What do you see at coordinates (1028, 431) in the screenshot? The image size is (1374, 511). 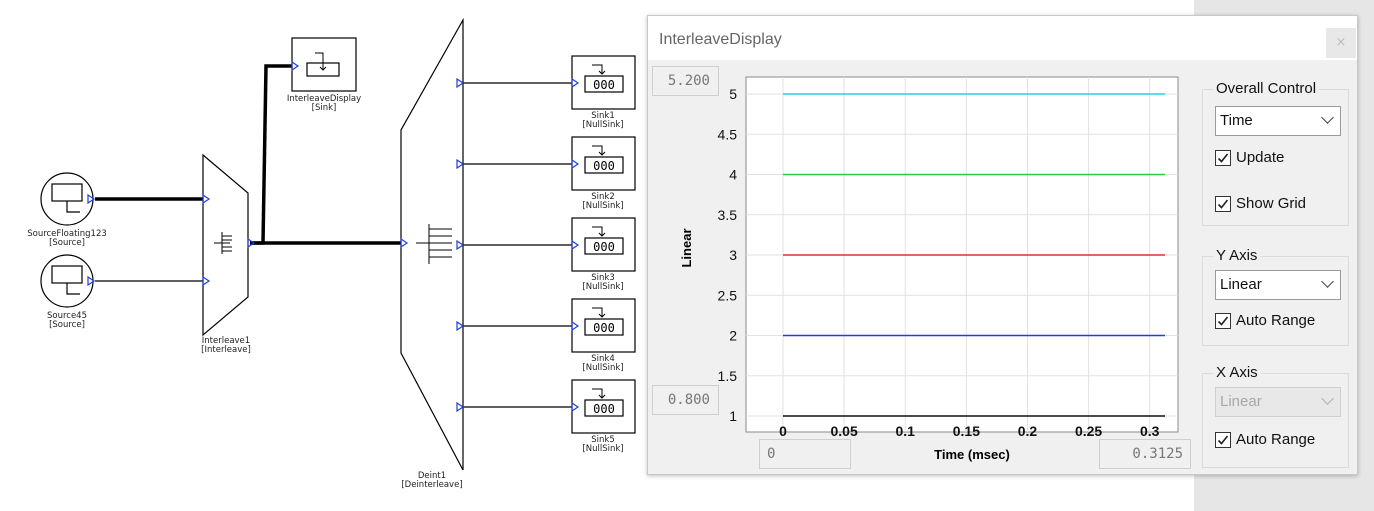 I see `x-tick-label: 0.2` at bounding box center [1028, 431].